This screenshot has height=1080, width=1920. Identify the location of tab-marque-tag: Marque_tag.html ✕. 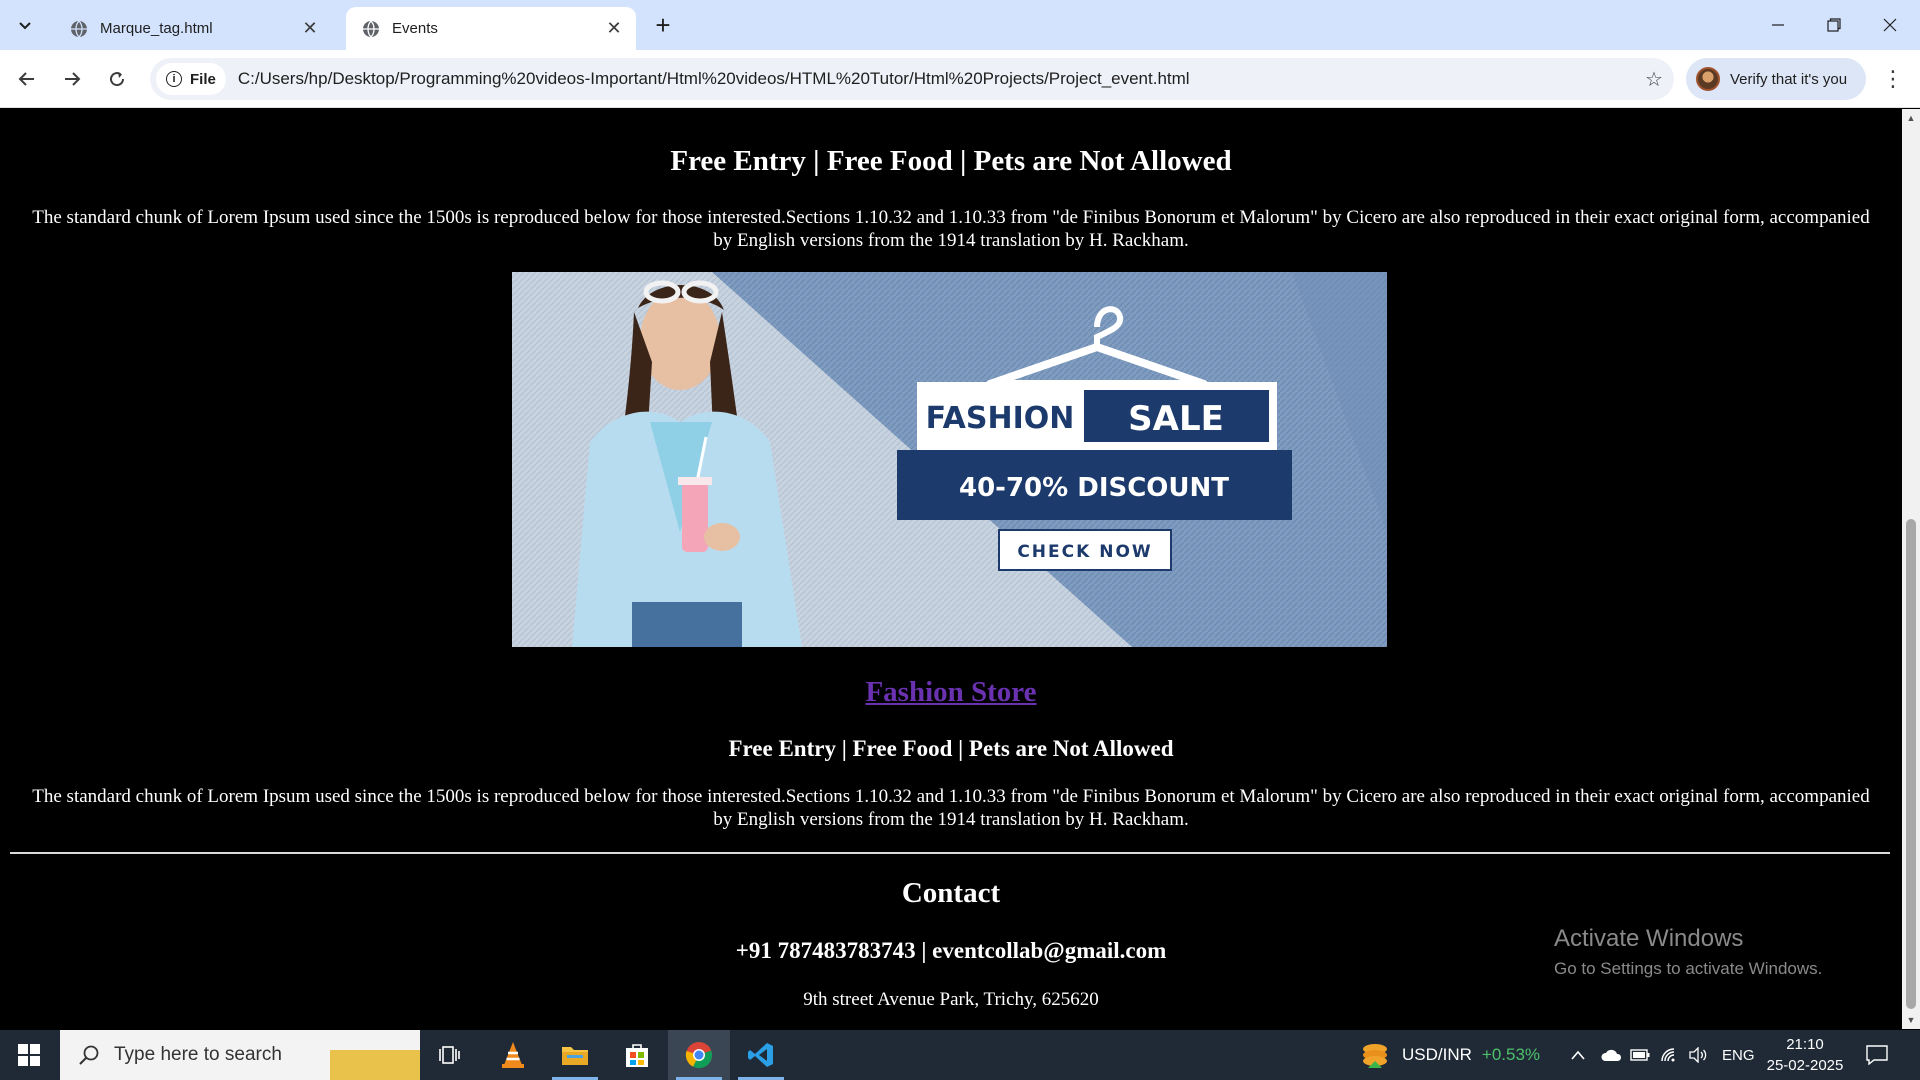
(193, 28).